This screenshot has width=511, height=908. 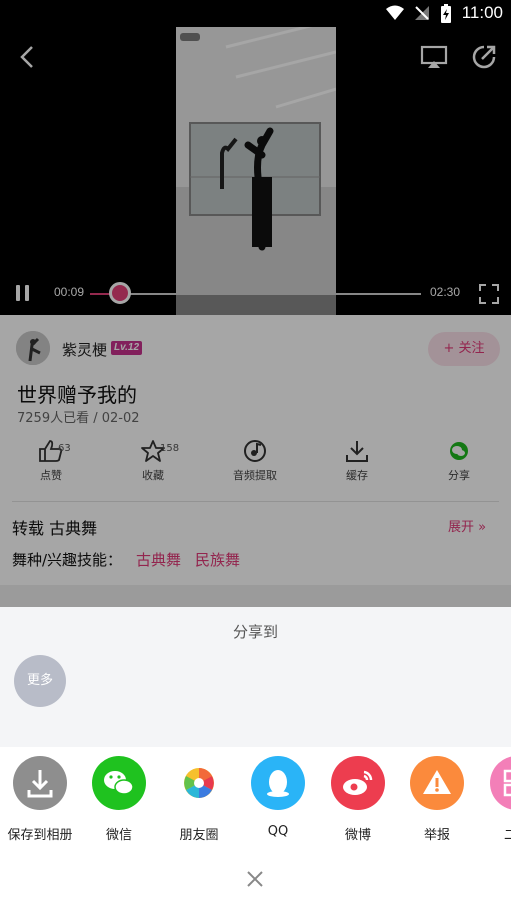 What do you see at coordinates (255, 879) in the screenshot?
I see `close-icon` at bounding box center [255, 879].